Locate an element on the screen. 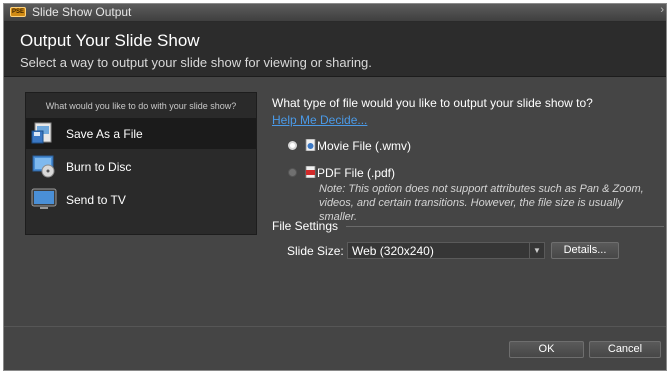  pdf-file-icon is located at coordinates (310, 172).